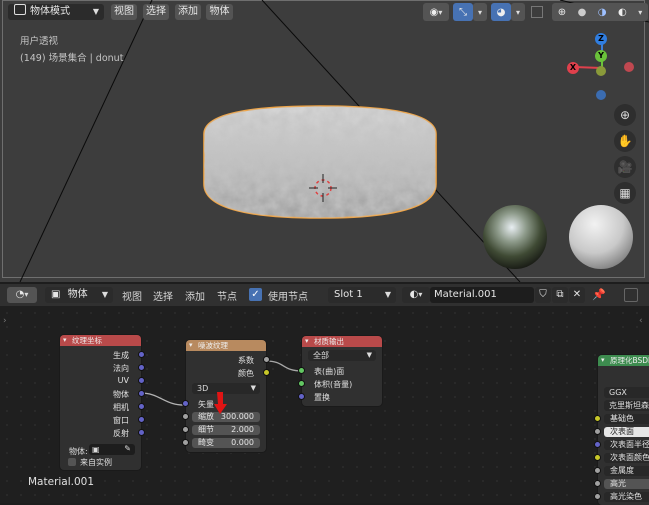  What do you see at coordinates (127, 448) in the screenshot?
I see `eyedropper-icon: ✎` at bounding box center [127, 448].